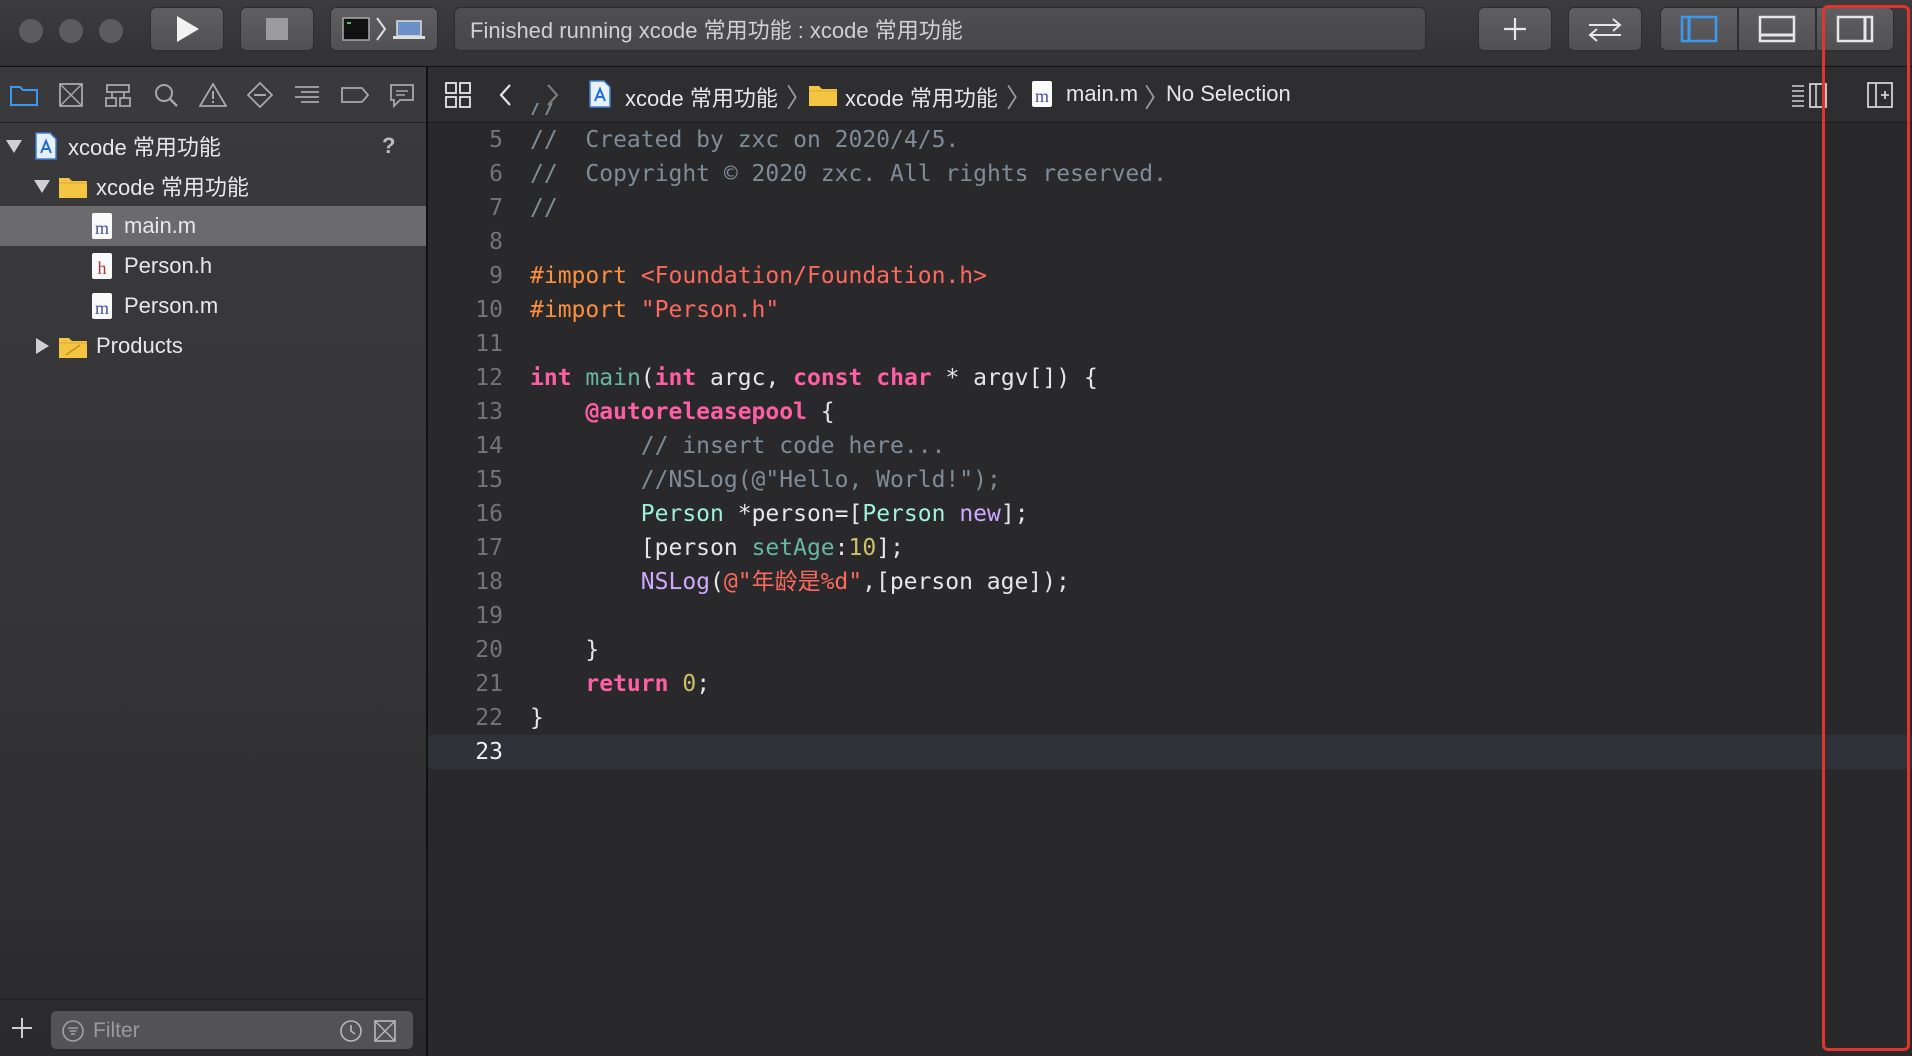 The width and height of the screenshot is (1912, 1056). I want to click on test-icon, so click(260, 94).